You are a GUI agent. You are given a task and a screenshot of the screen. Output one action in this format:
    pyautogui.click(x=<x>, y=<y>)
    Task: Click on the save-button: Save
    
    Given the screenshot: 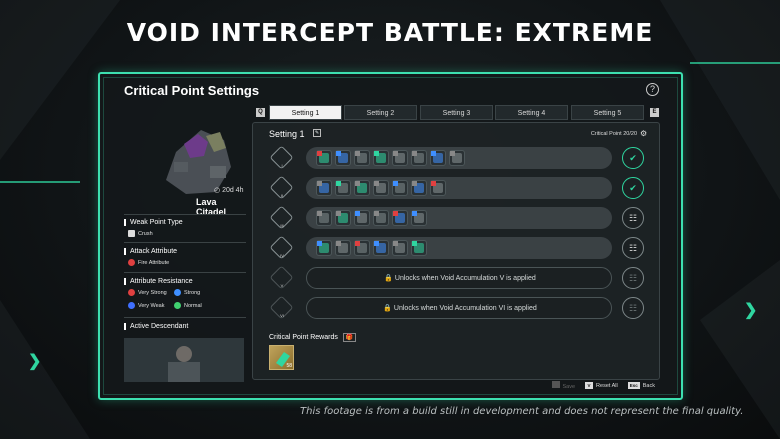 What is the action you would take?
    pyautogui.click(x=563, y=385)
    